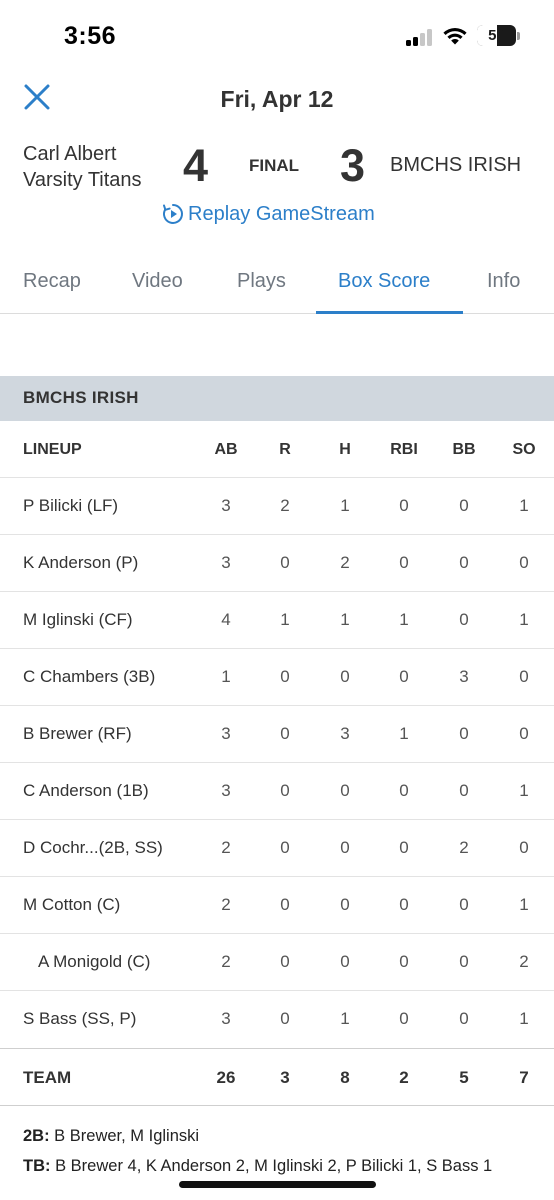 Image resolution: width=554 pixels, height=1200 pixels. Describe the element at coordinates (37, 1166) in the screenshot. I see `note-label: TB:` at that location.